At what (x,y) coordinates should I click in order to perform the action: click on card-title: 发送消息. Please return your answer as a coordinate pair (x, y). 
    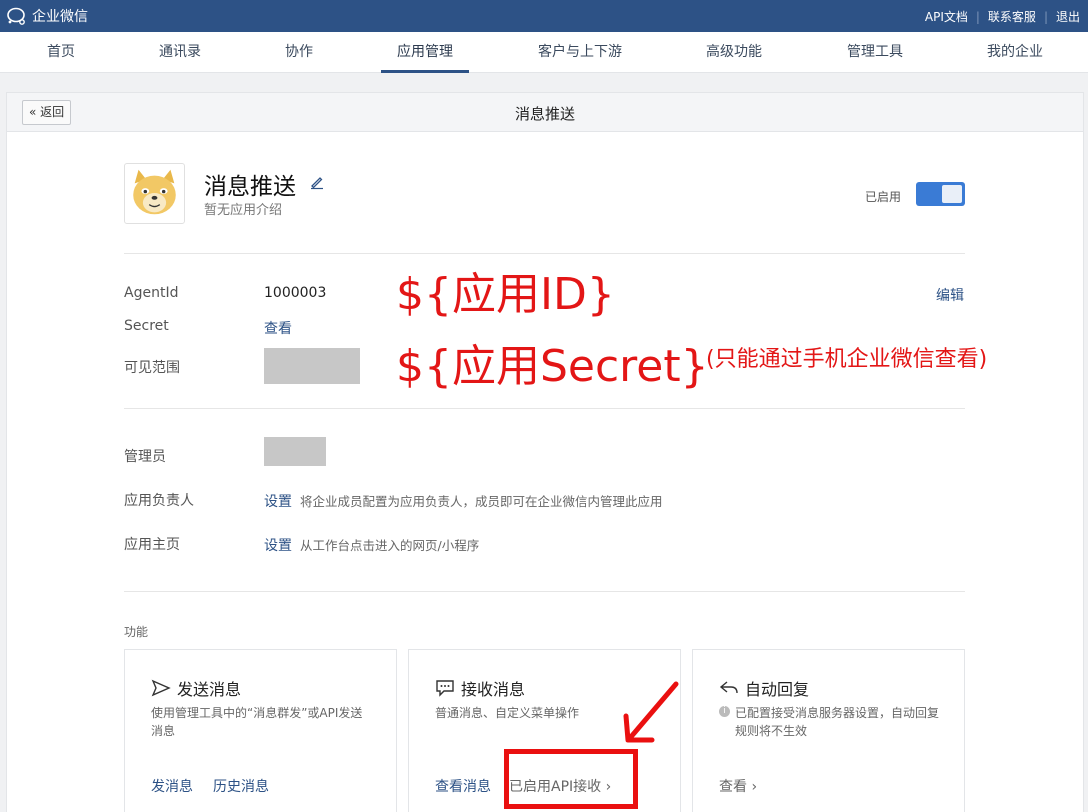
    Looking at the image, I should click on (196, 688).